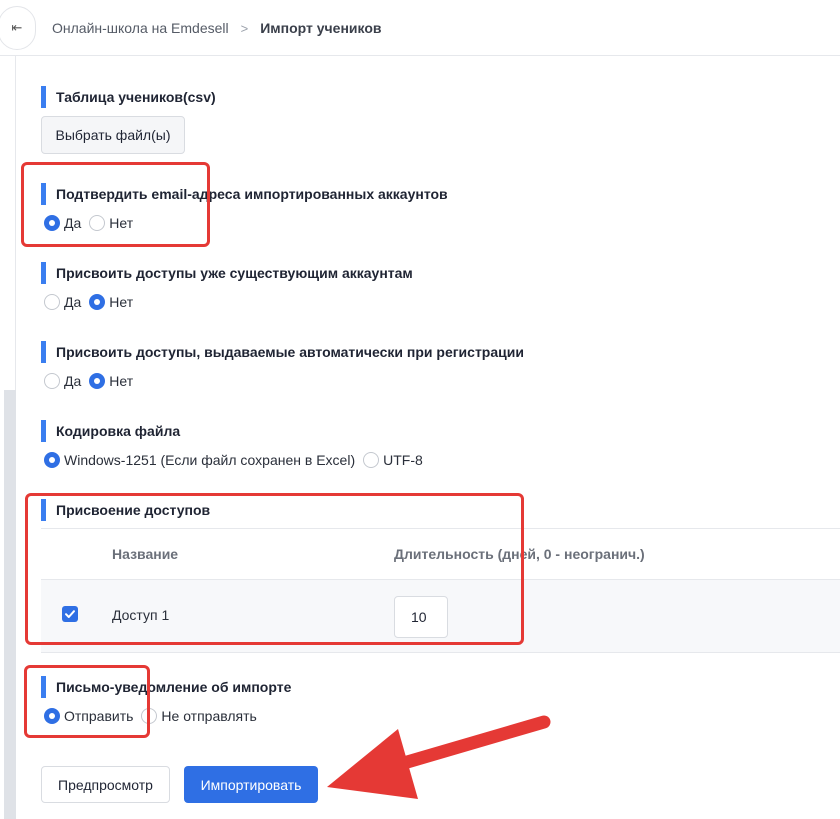 The width and height of the screenshot is (840, 819). What do you see at coordinates (121, 302) in the screenshot?
I see `assign-existing-no-label: Нет` at bounding box center [121, 302].